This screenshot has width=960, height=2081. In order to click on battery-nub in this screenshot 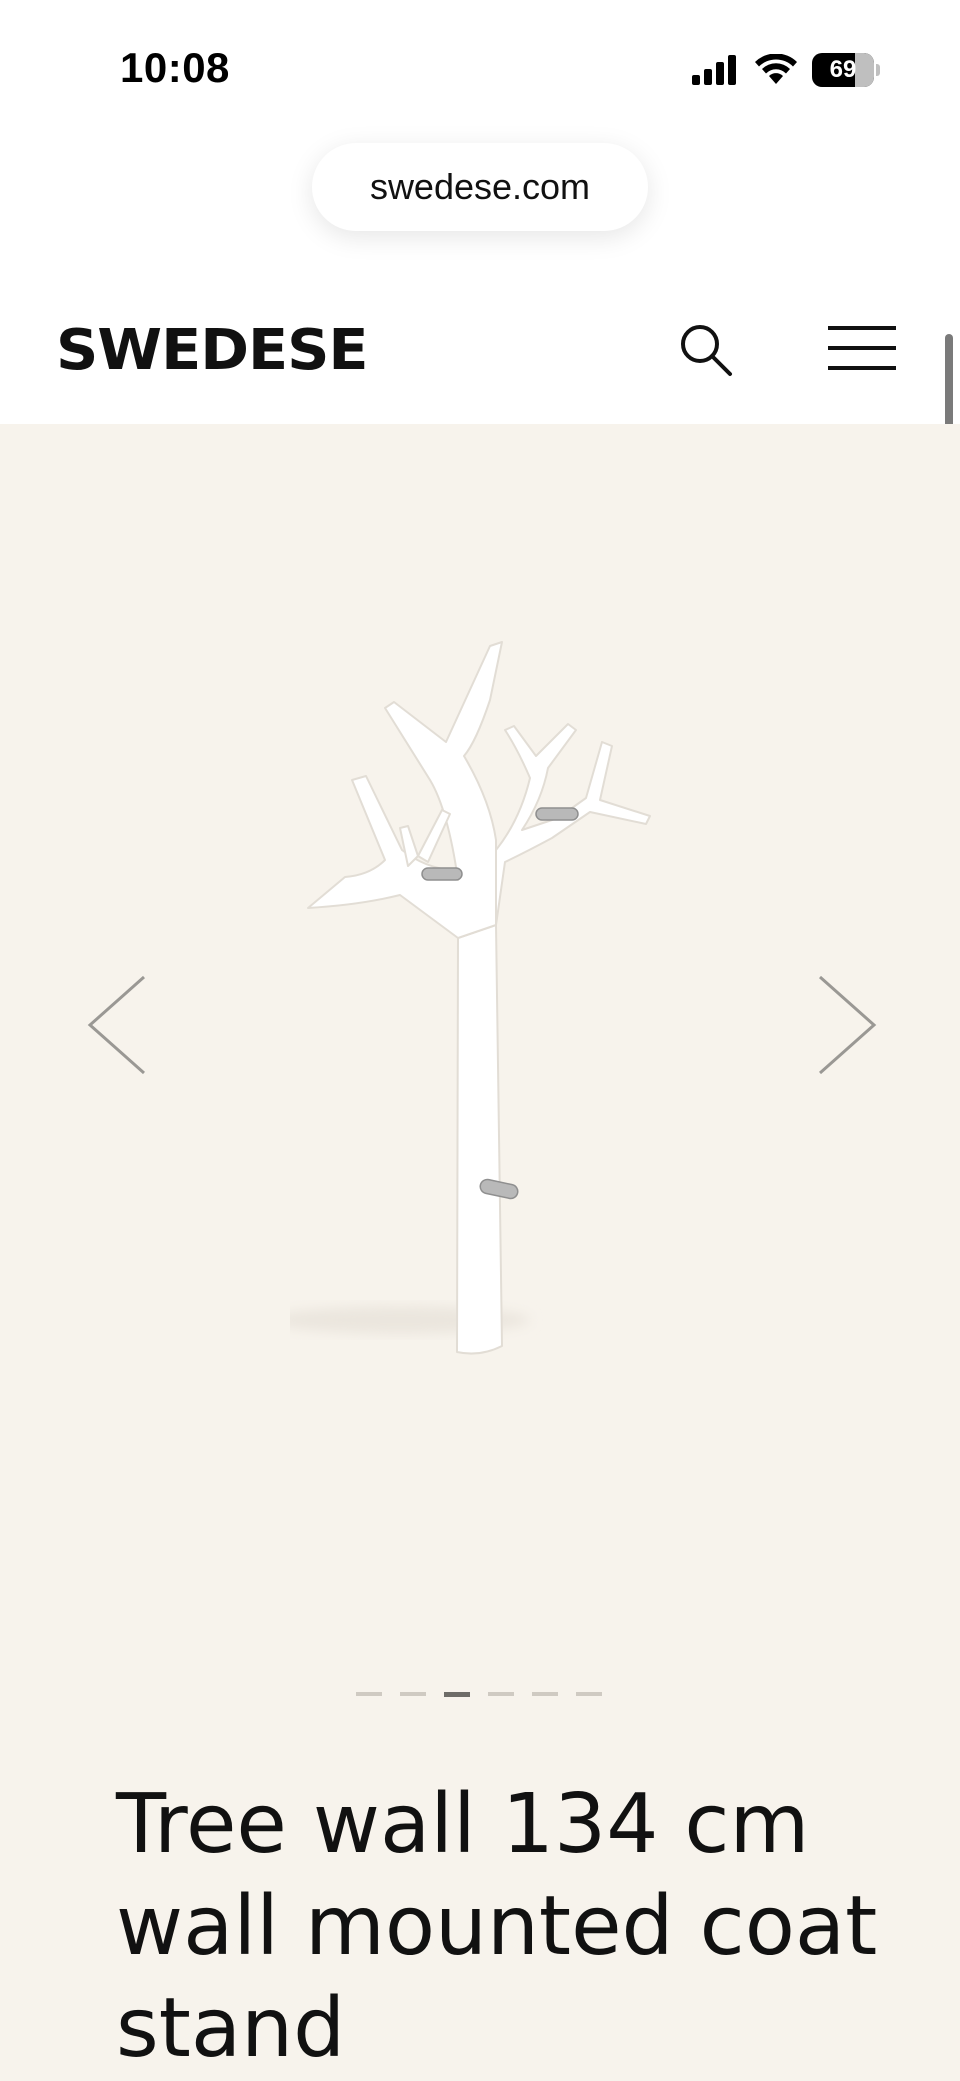, I will do `click(878, 70)`.